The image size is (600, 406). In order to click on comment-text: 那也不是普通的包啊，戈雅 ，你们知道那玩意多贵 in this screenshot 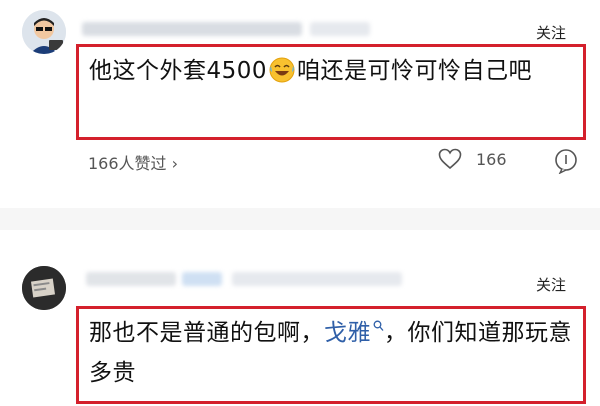, I will do `click(330, 353)`.